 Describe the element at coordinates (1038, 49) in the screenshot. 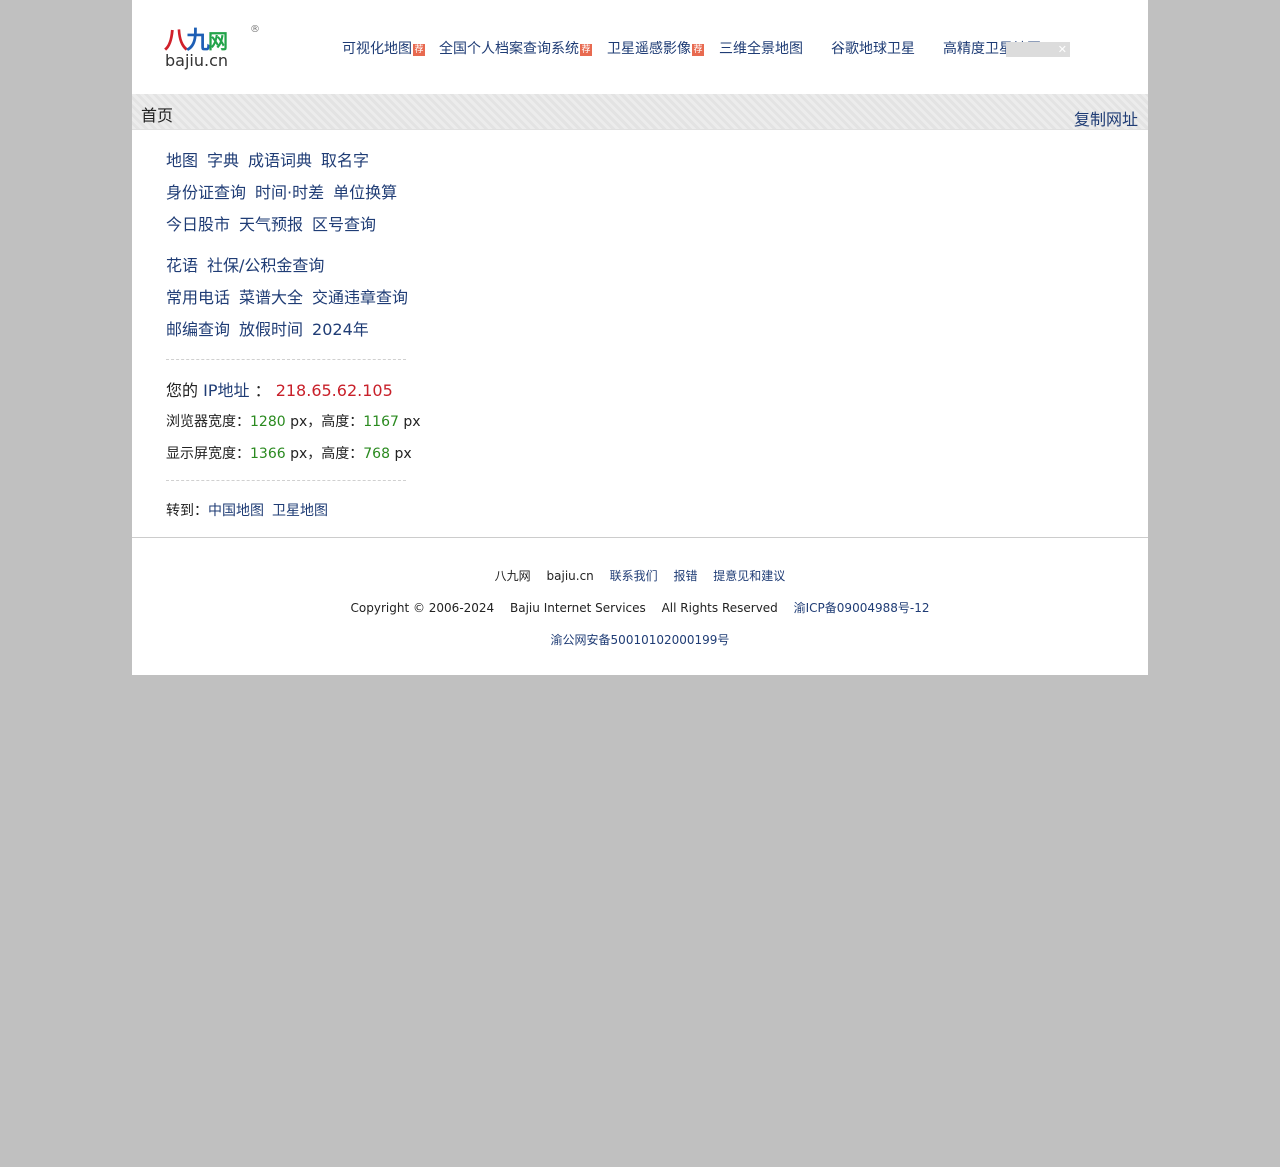

I see `ad-close-icon: ✕` at that location.